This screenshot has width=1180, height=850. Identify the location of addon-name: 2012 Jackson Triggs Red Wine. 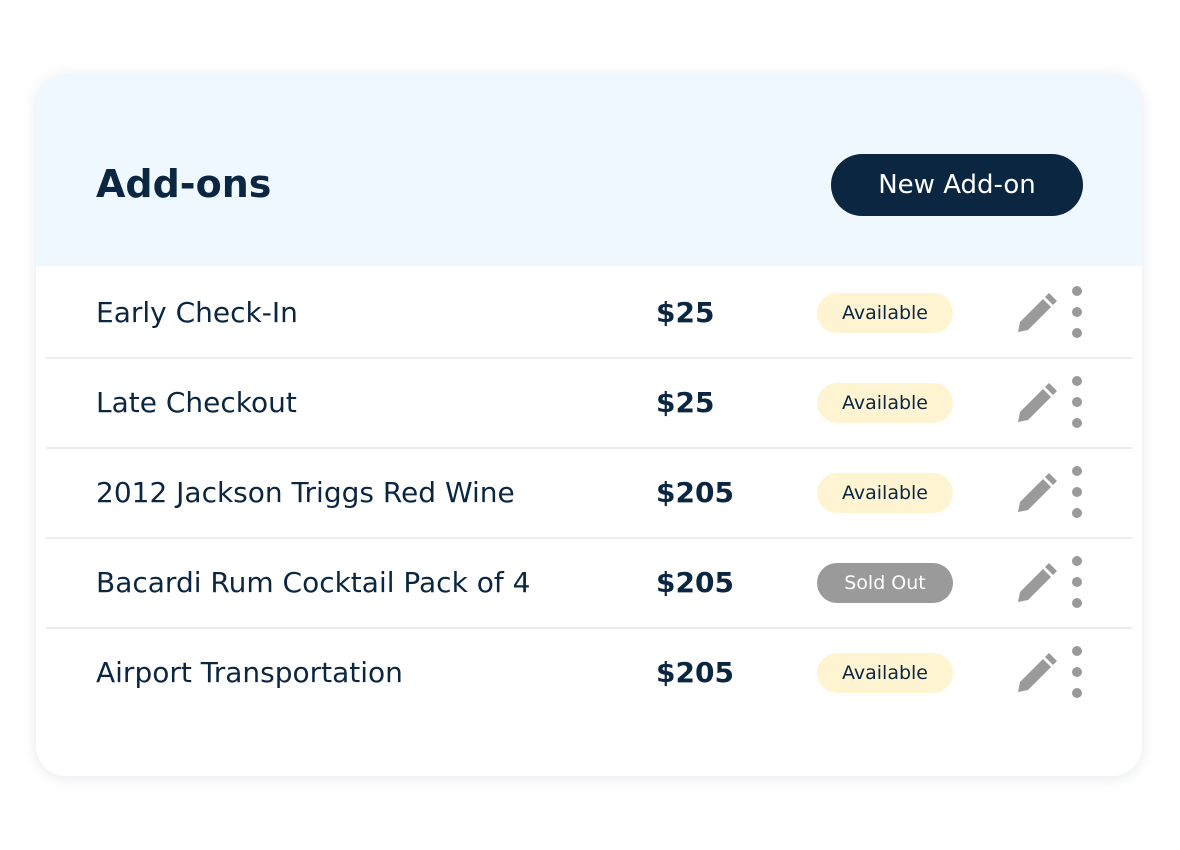
(305, 492).